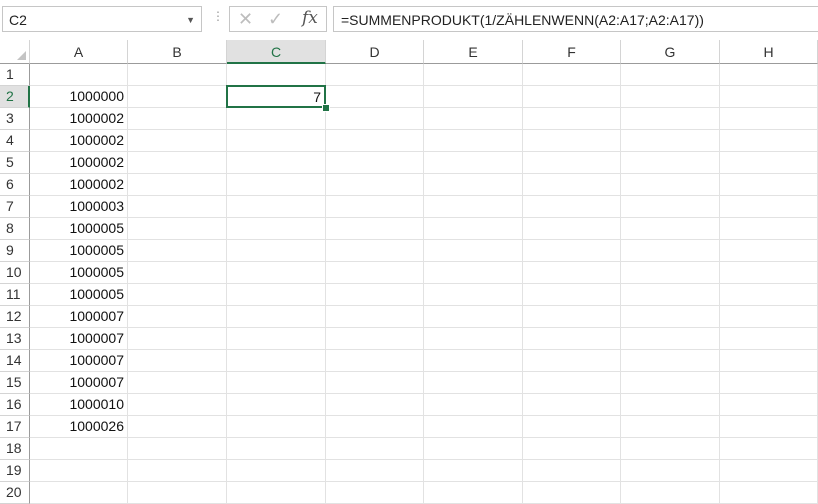  Describe the element at coordinates (79, 185) in the screenshot. I see `cell-a6: 1000002` at that location.